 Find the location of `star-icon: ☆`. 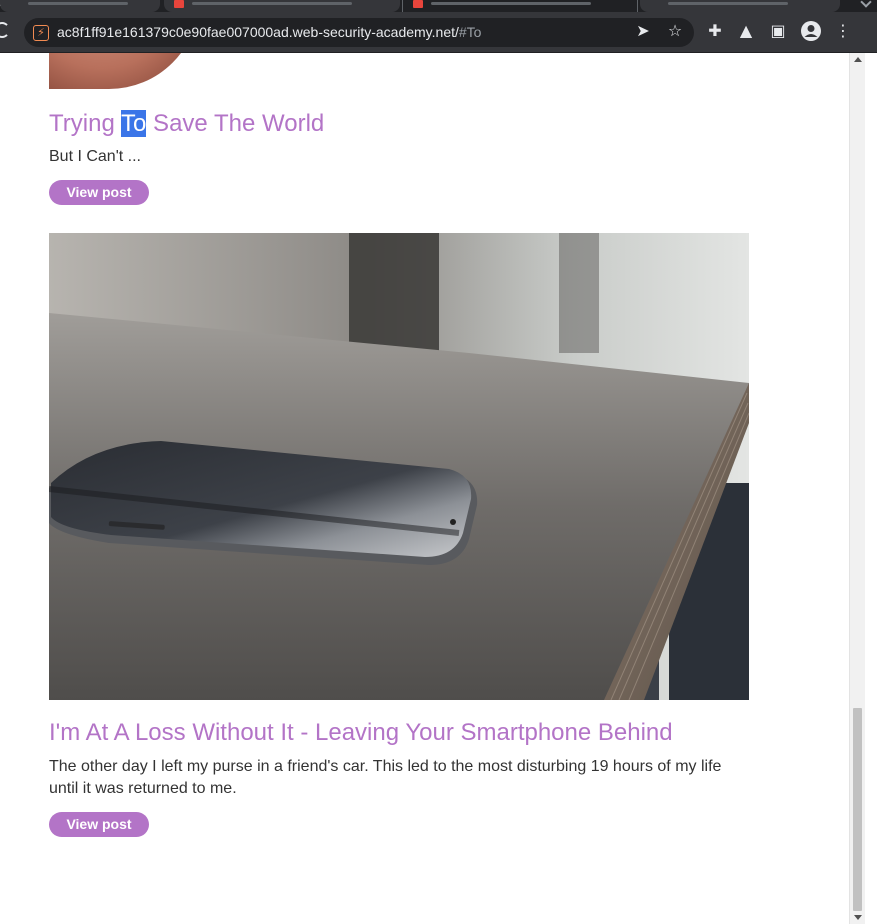

star-icon: ☆ is located at coordinates (675, 31).